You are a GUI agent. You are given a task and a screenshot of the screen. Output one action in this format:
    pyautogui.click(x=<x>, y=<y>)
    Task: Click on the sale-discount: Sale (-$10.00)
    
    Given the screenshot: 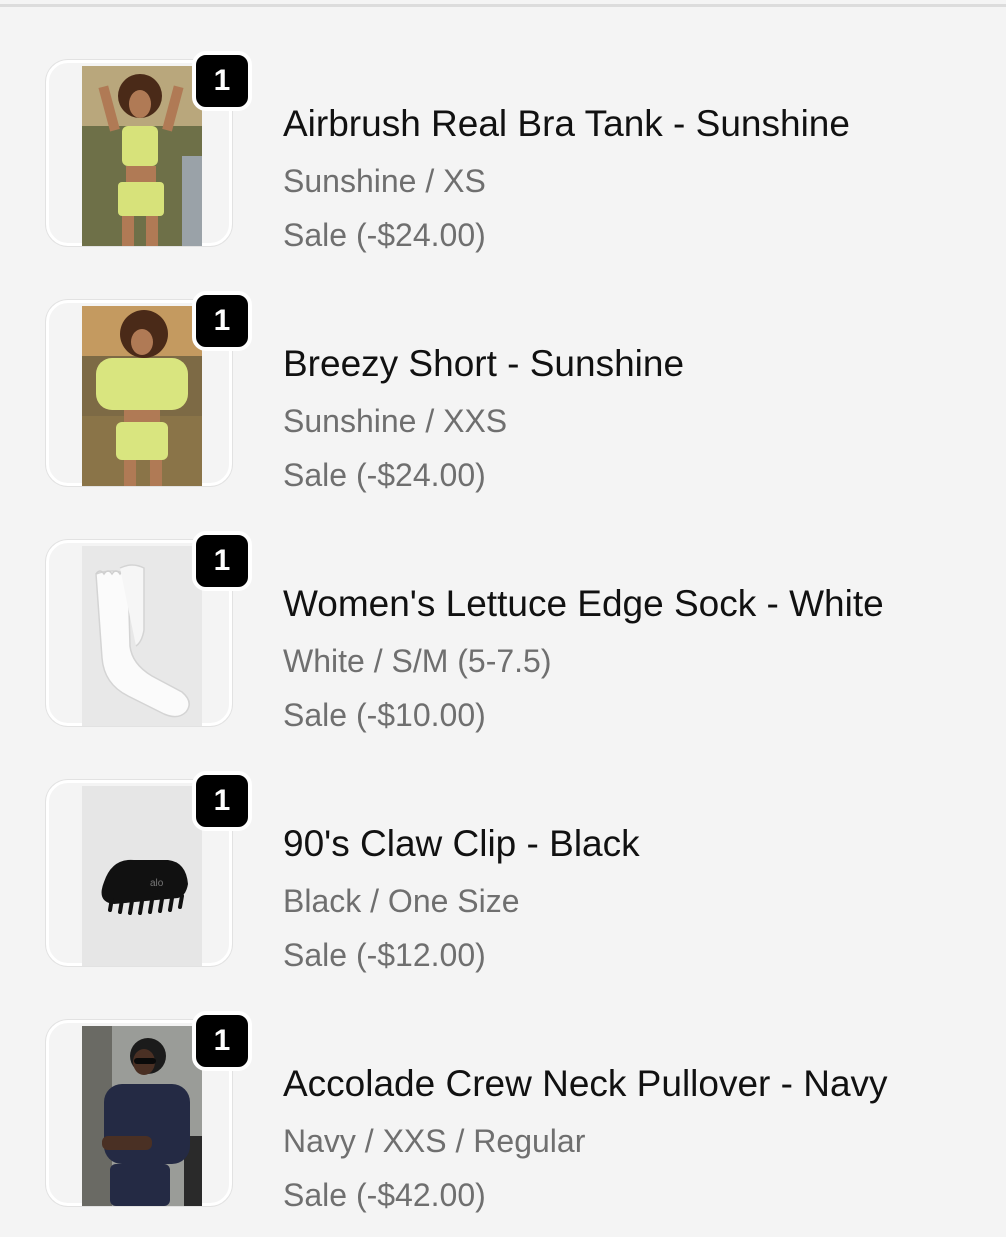 What is the action you would take?
    pyautogui.click(x=384, y=715)
    